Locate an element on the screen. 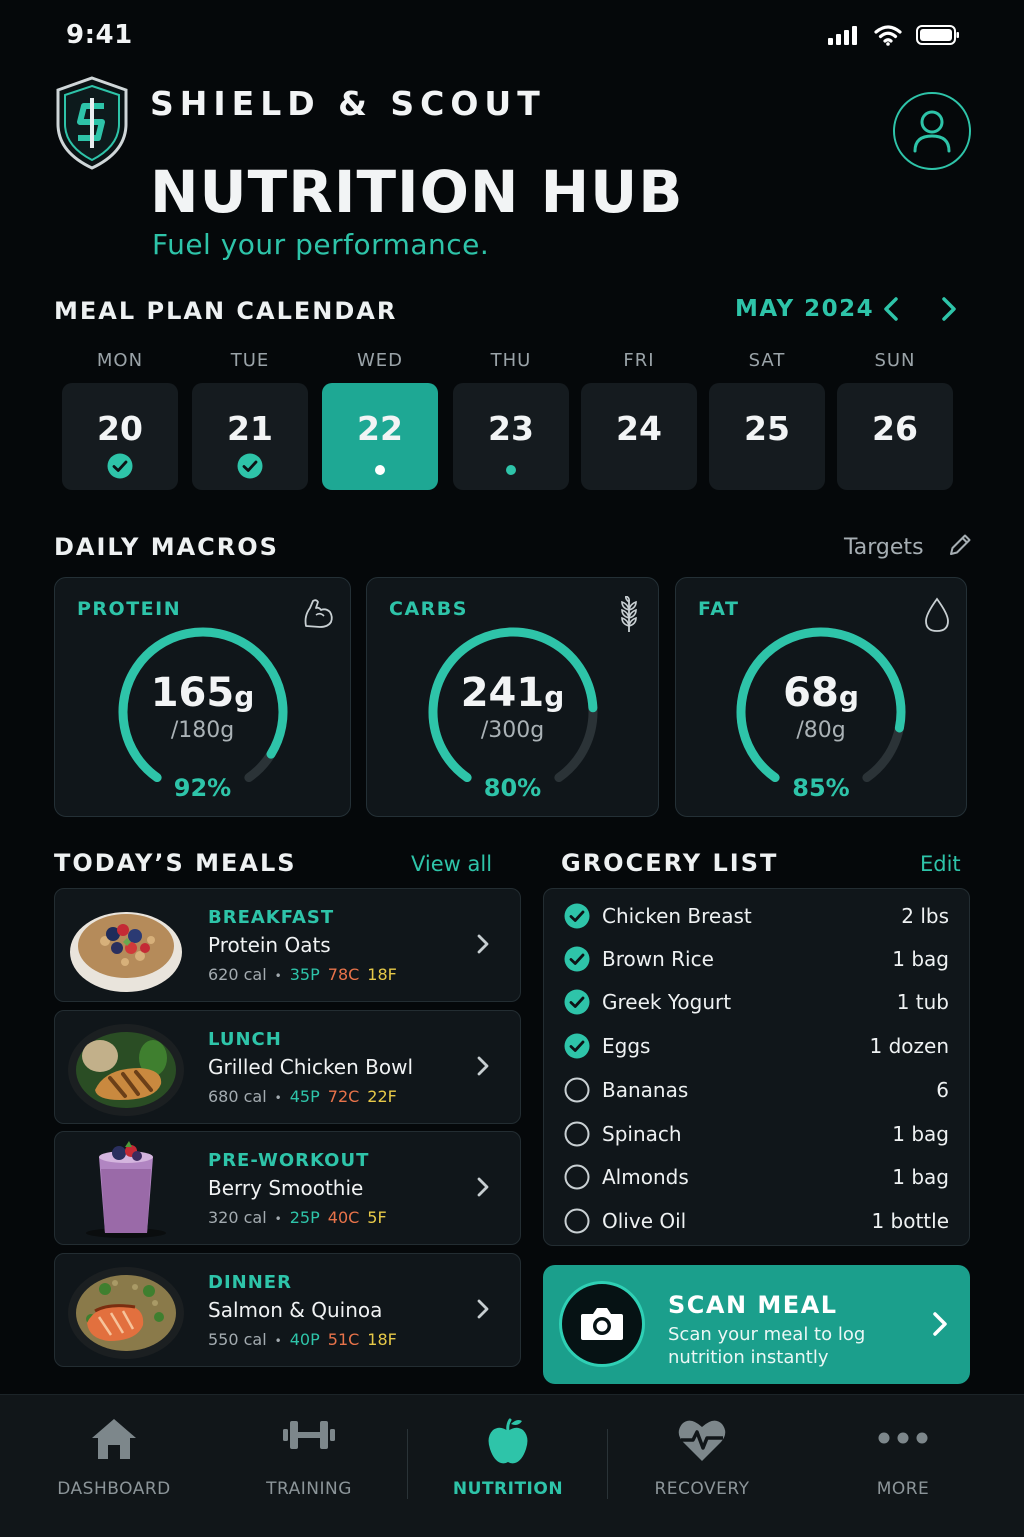 This screenshot has width=1024, height=1537. macro-label: CARBS is located at coordinates (428, 609).